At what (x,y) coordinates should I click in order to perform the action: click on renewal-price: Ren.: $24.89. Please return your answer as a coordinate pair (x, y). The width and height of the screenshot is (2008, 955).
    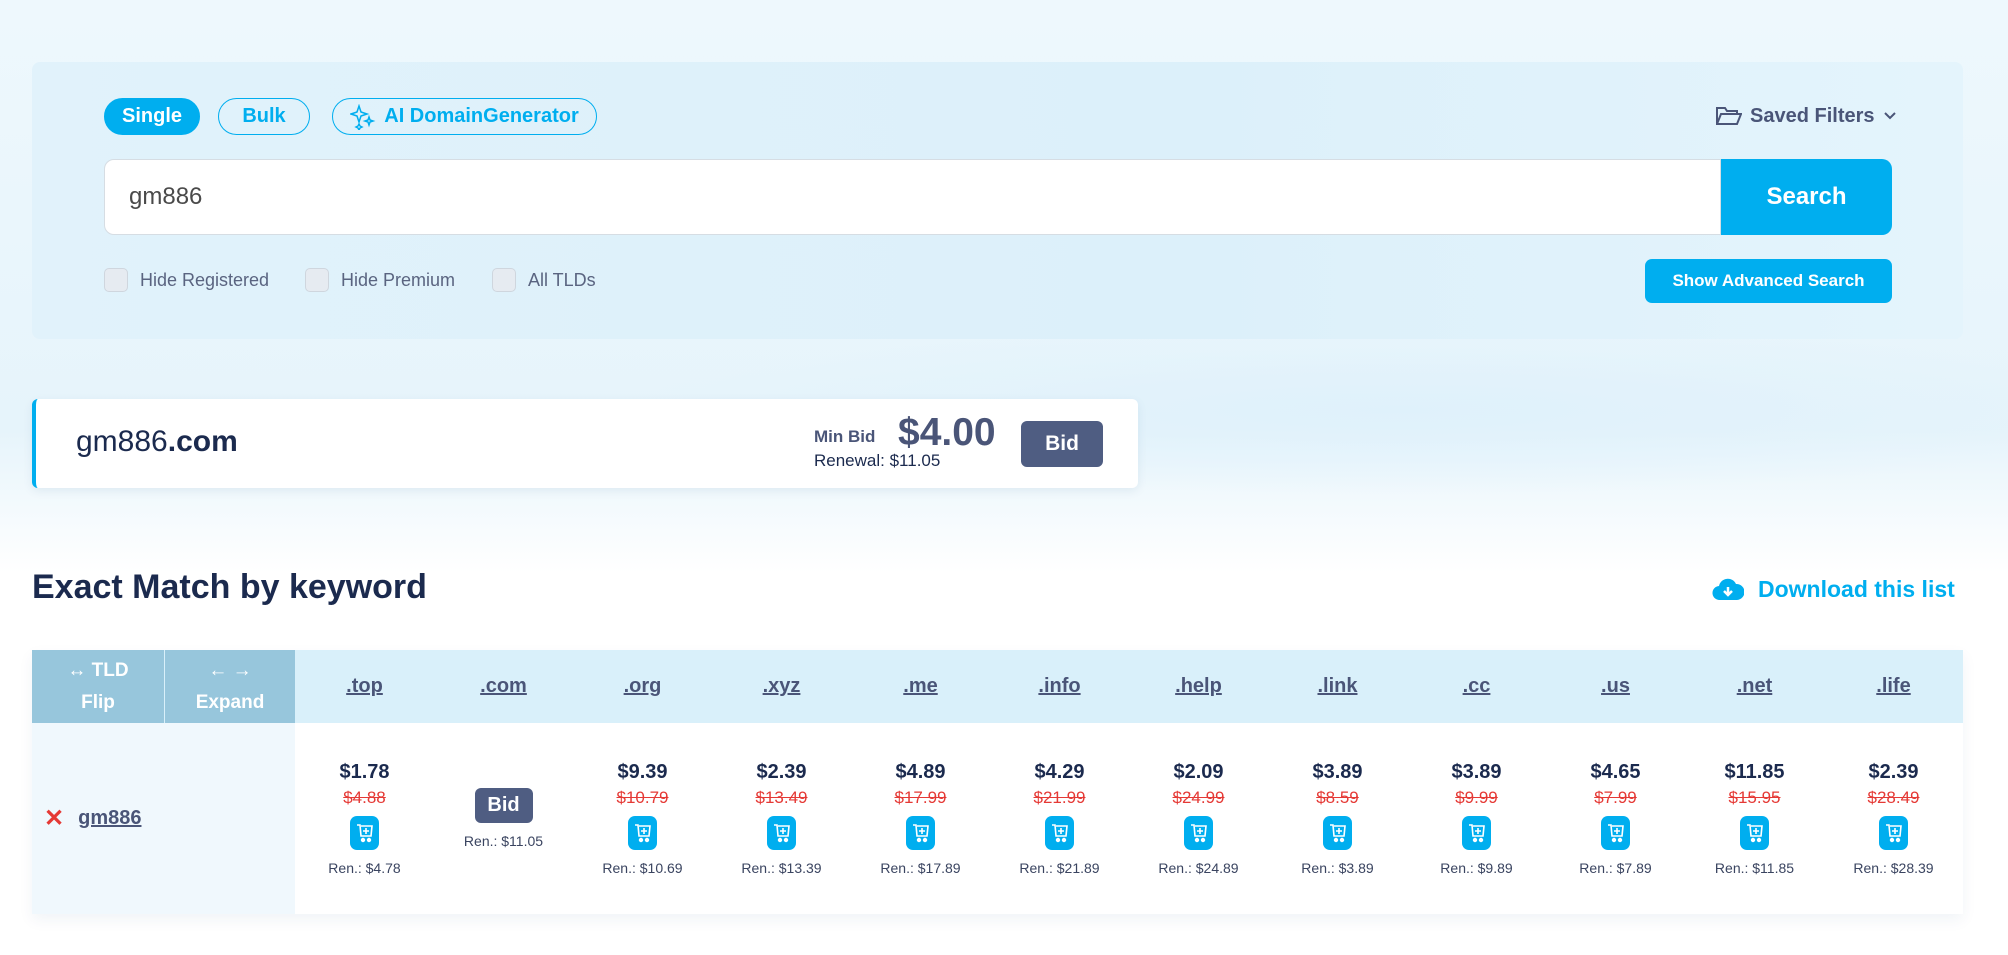
    Looking at the image, I should click on (1198, 868).